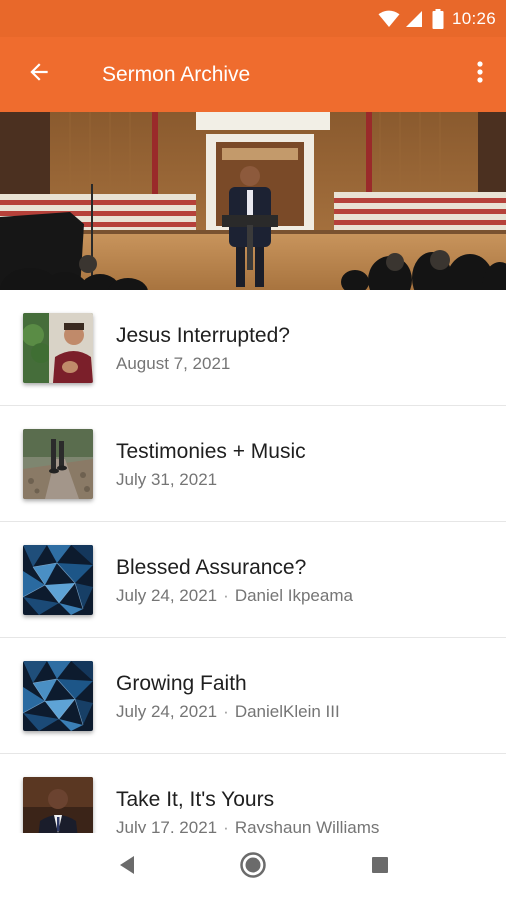  Describe the element at coordinates (167, 825) in the screenshot. I see `sermon-date: July 17, 2021` at that location.